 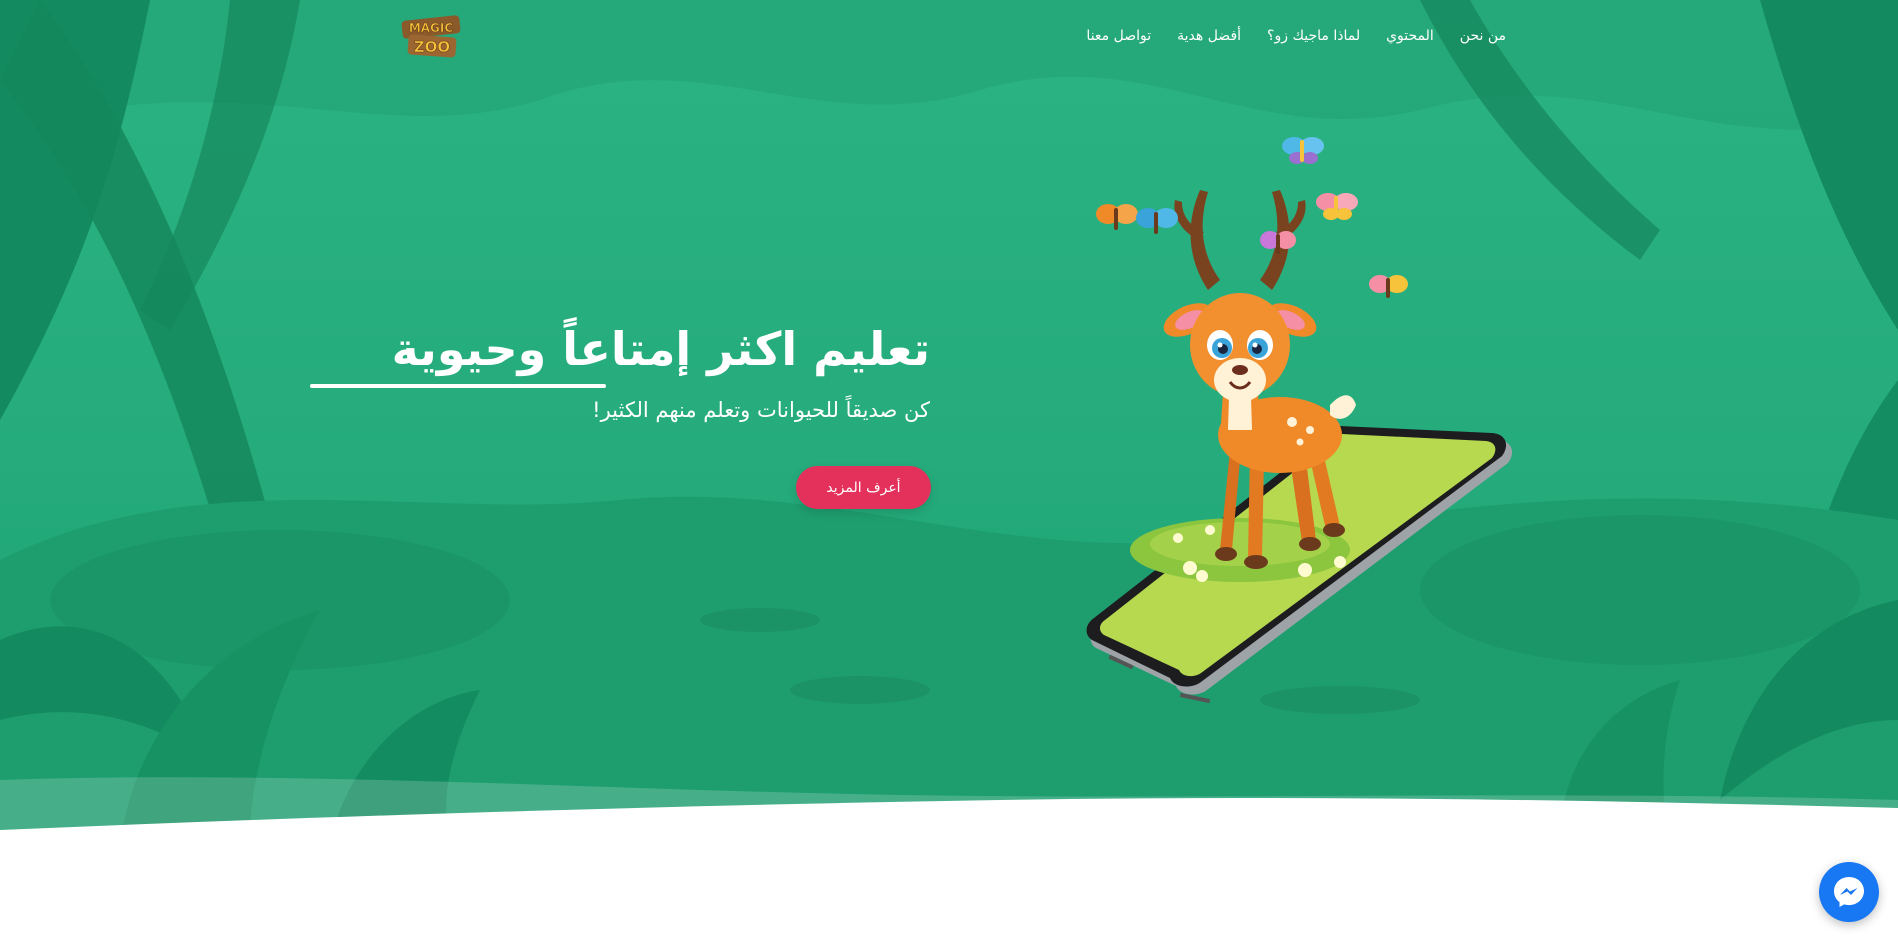 I want to click on hero-headline: تعليم اكثر إمتاعاً وحيوية, so click(x=660, y=349).